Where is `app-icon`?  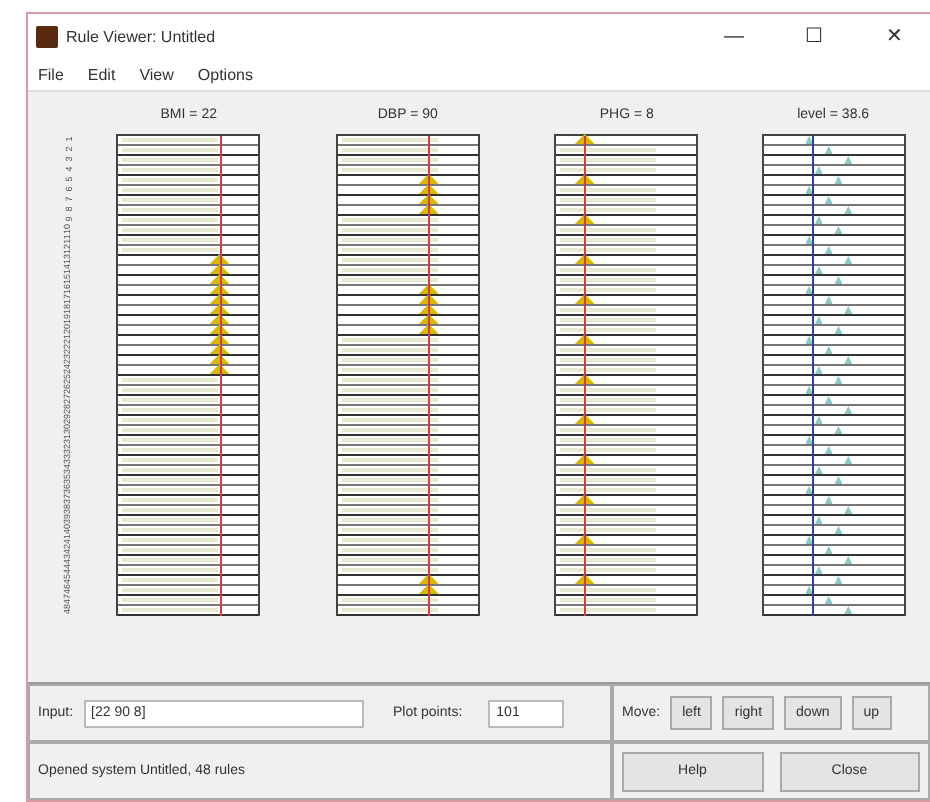 app-icon is located at coordinates (47, 36).